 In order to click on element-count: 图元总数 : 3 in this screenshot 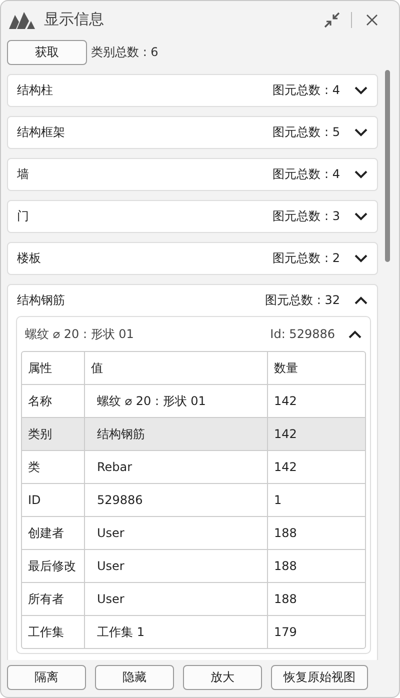, I will do `click(306, 216)`.